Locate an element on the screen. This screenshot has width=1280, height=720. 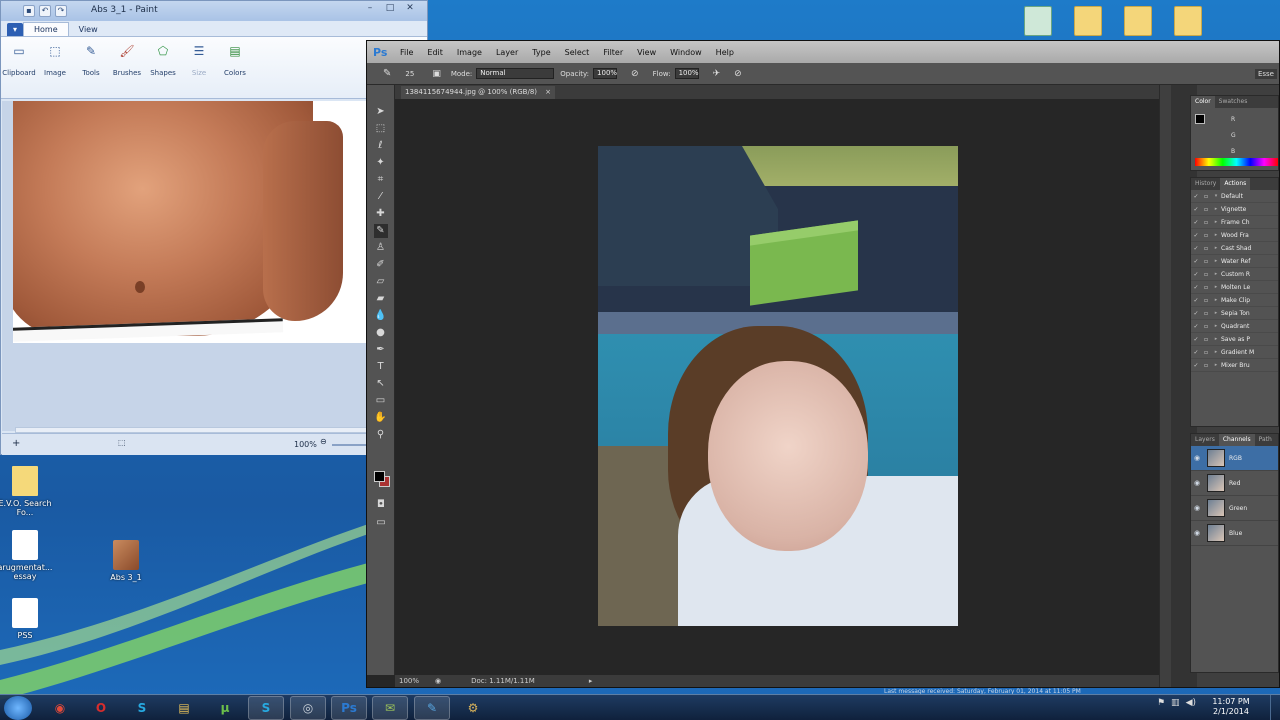
action-item: ✓ ▫ ▸ Wood Fra is located at coordinates (1234, 235).